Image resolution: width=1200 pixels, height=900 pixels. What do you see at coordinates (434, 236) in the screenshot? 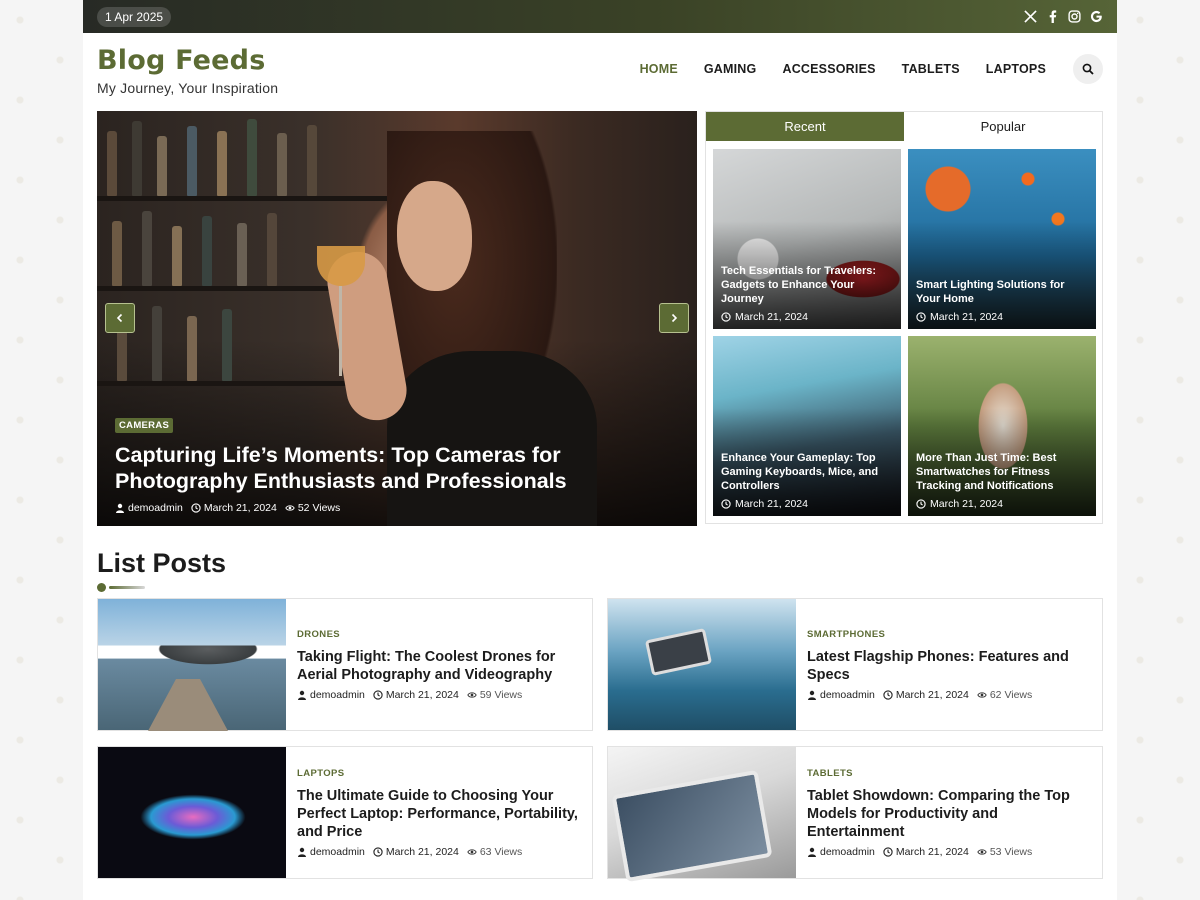
I see `hero-image-face` at bounding box center [434, 236].